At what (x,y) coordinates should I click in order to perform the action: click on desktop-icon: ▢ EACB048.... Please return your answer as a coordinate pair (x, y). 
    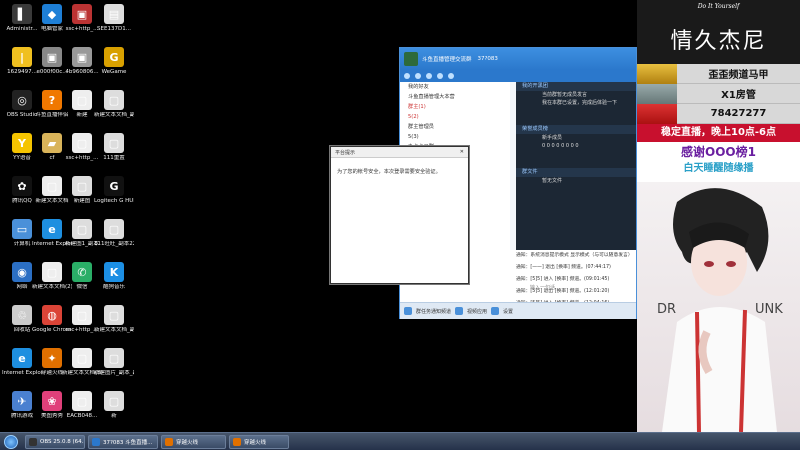
    Looking at the image, I should click on (82, 411).